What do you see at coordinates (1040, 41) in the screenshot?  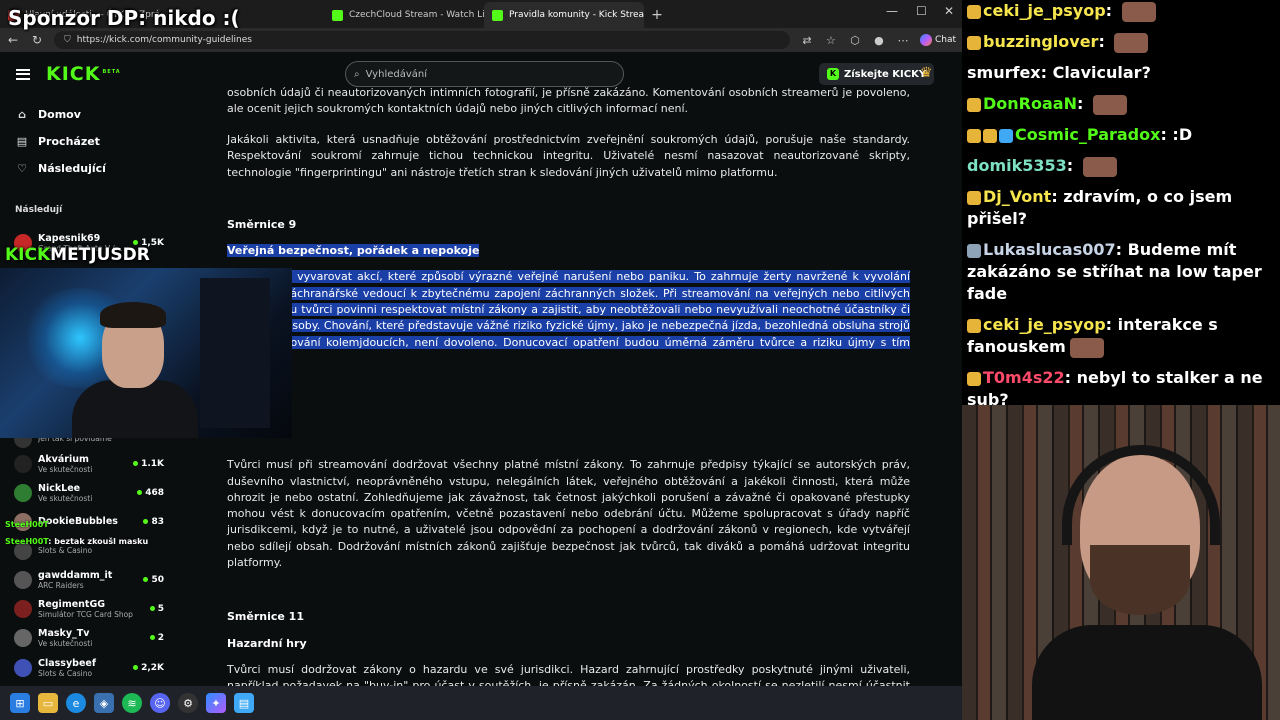 I see `chat-username: buzzinglover` at bounding box center [1040, 41].